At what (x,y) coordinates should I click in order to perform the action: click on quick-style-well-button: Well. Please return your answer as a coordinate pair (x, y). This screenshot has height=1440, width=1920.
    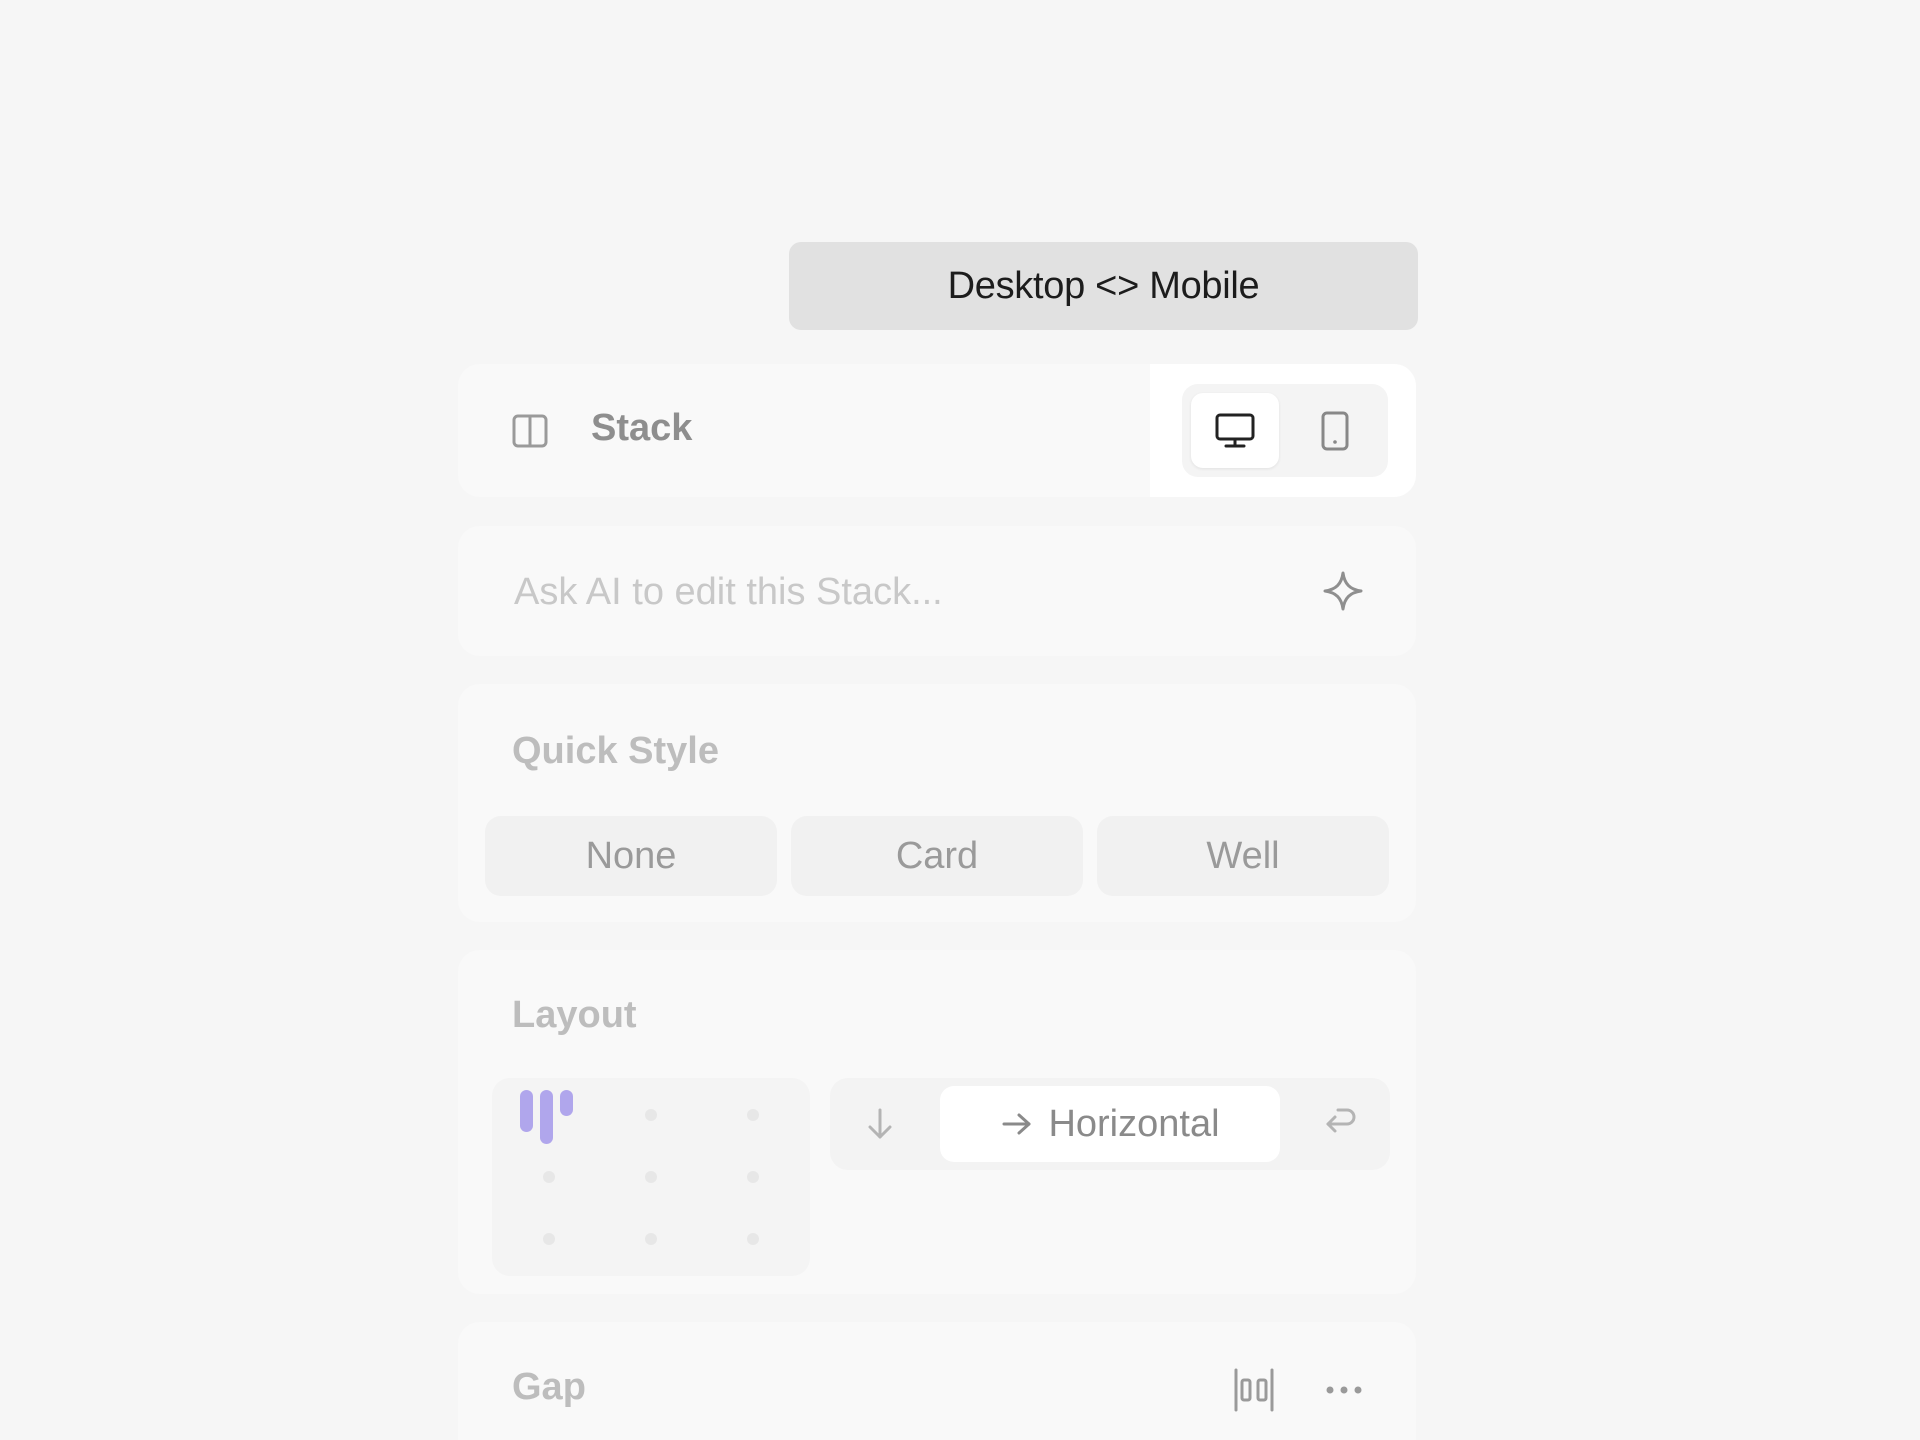
    Looking at the image, I should click on (1243, 856).